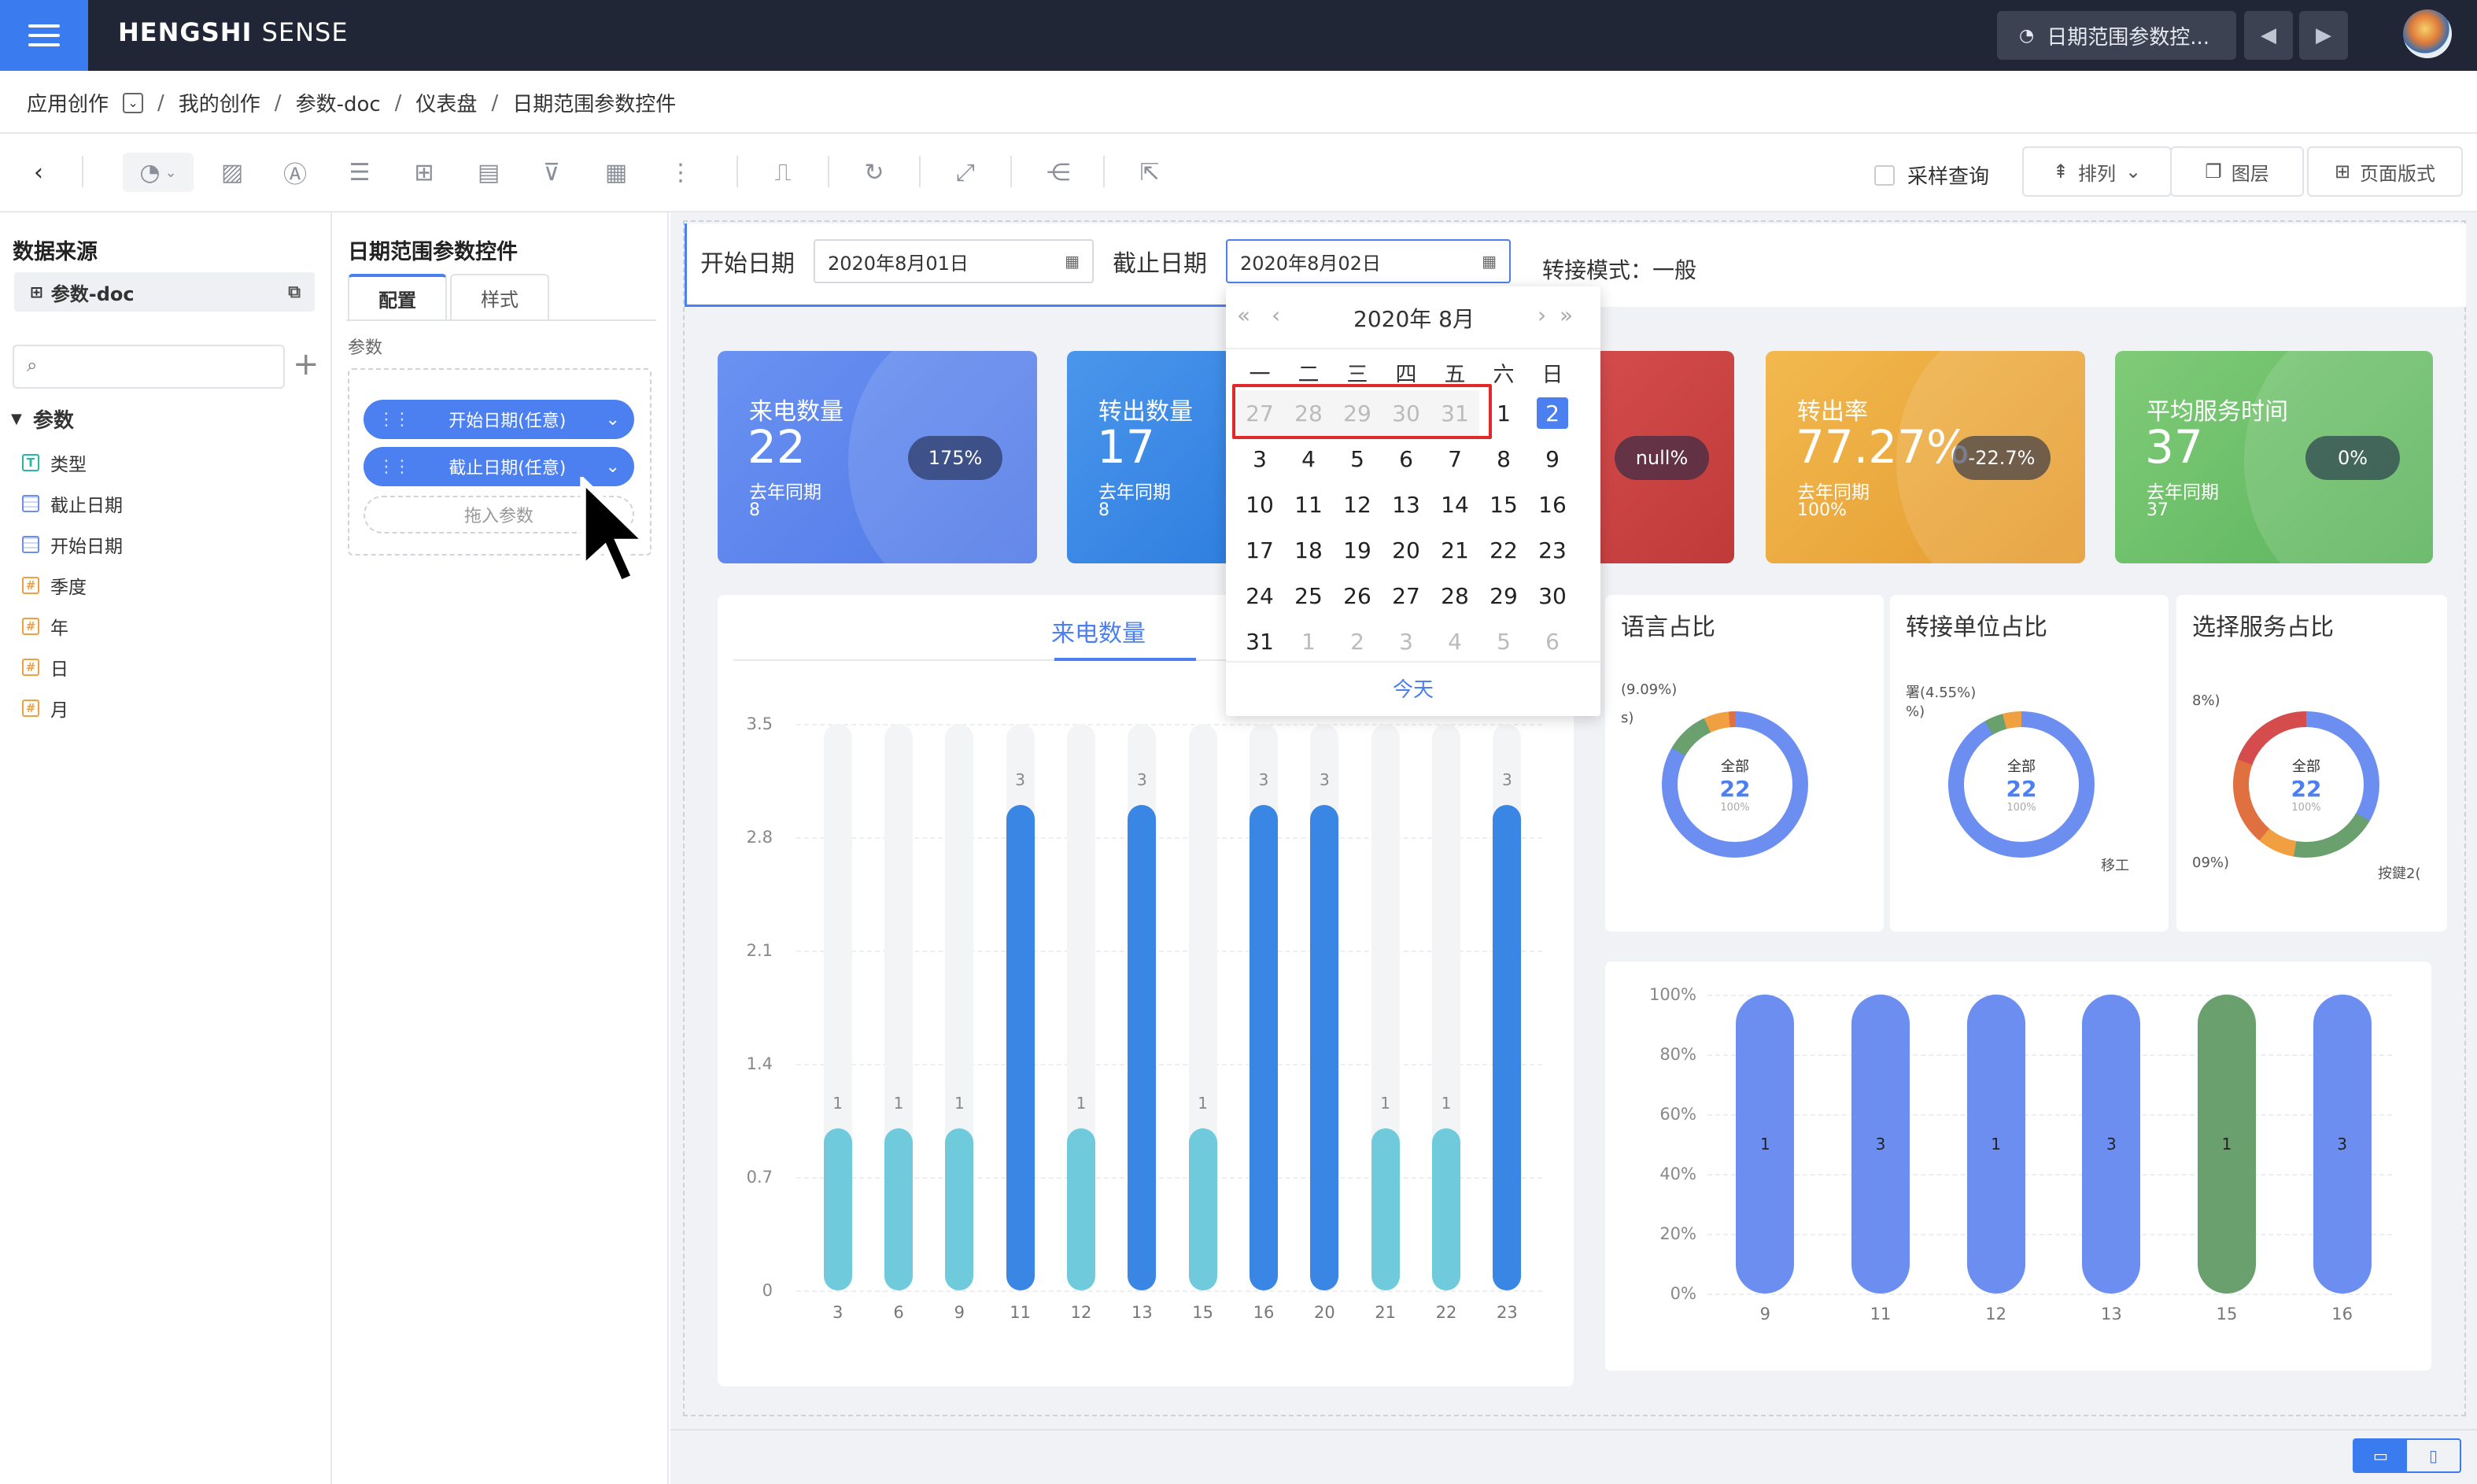 The width and height of the screenshot is (2477, 1484). Describe the element at coordinates (220, 102) in the screenshot. I see `breadcrumb-item: 我的创作` at that location.